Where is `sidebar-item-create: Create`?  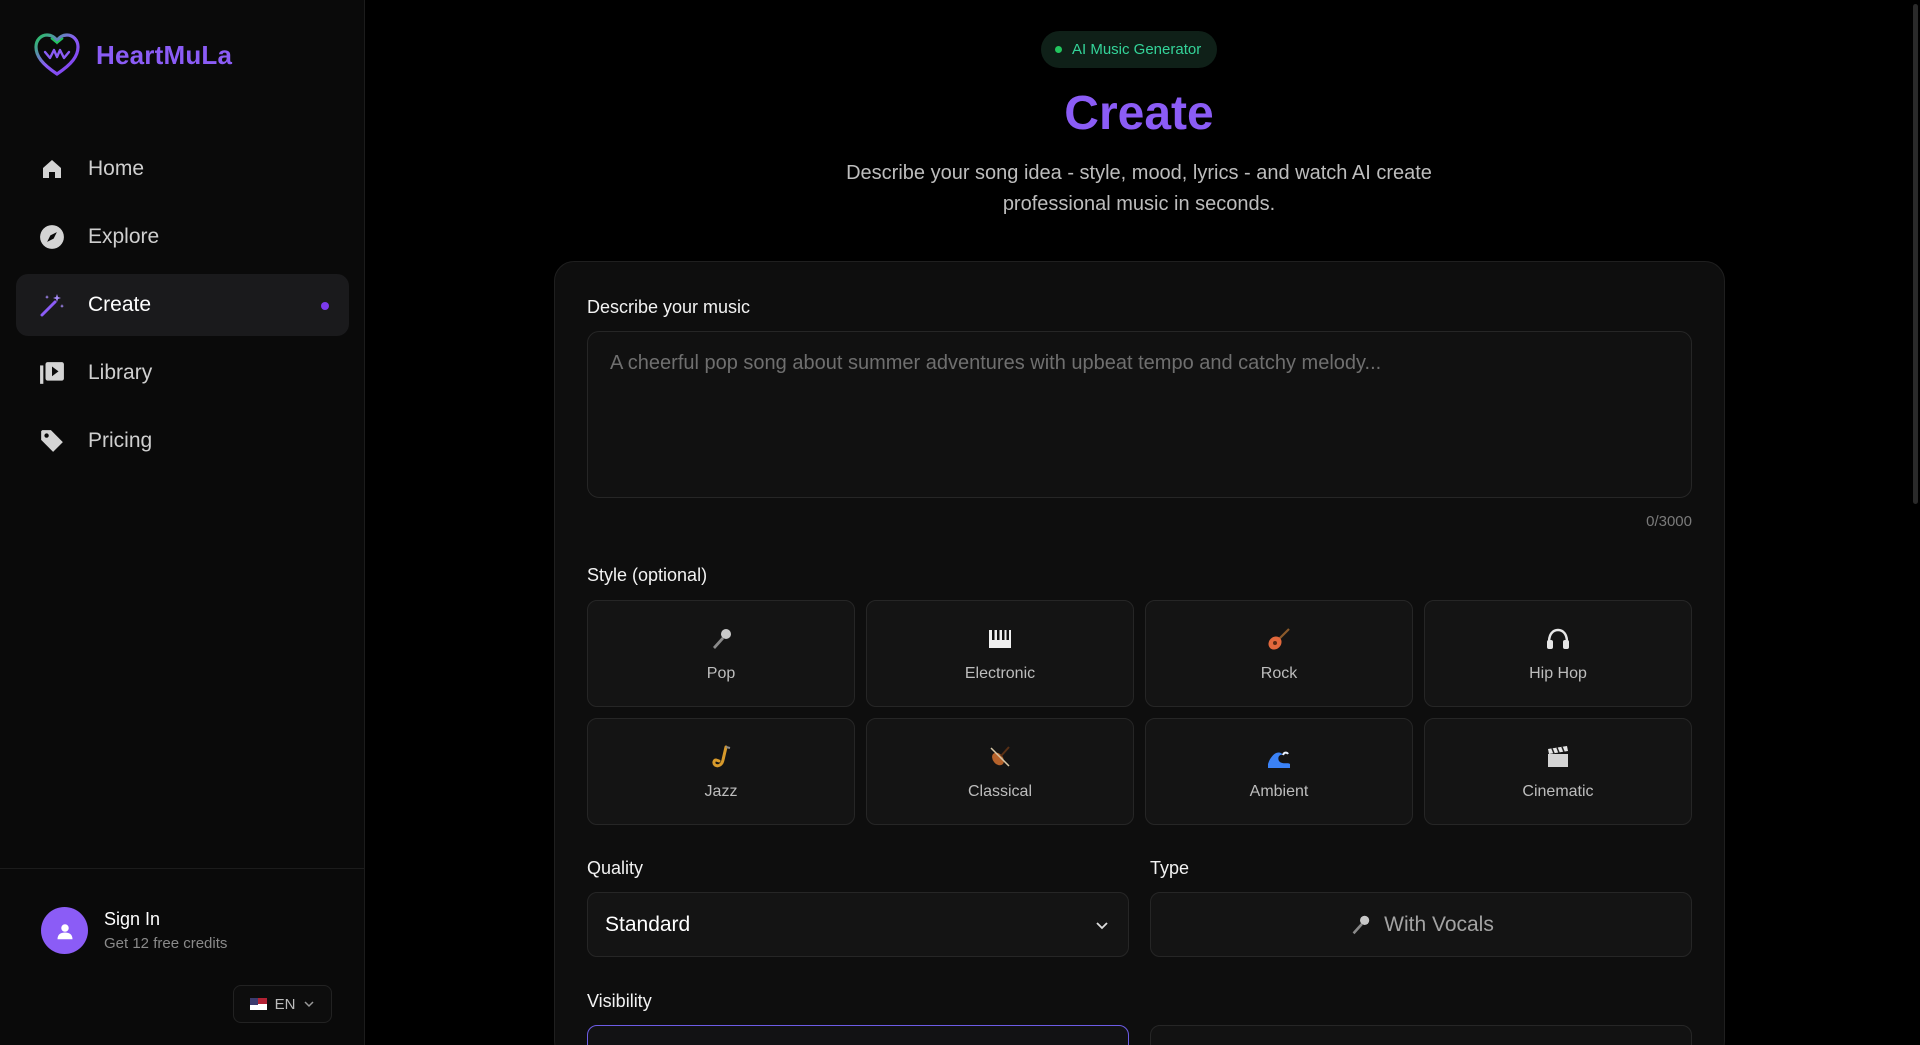 sidebar-item-create: Create is located at coordinates (182, 305).